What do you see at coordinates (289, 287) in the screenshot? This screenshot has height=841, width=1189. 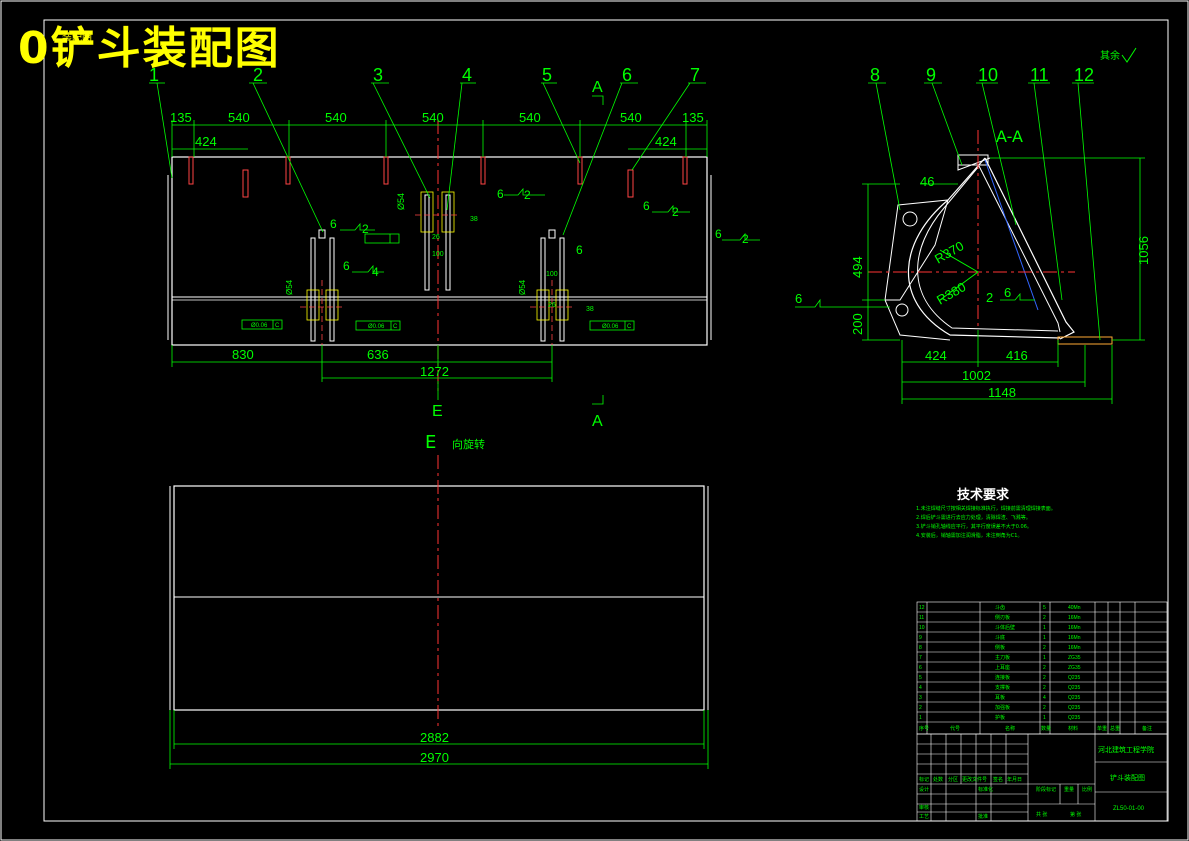 I see `hole-dim-2: Ø54` at bounding box center [289, 287].